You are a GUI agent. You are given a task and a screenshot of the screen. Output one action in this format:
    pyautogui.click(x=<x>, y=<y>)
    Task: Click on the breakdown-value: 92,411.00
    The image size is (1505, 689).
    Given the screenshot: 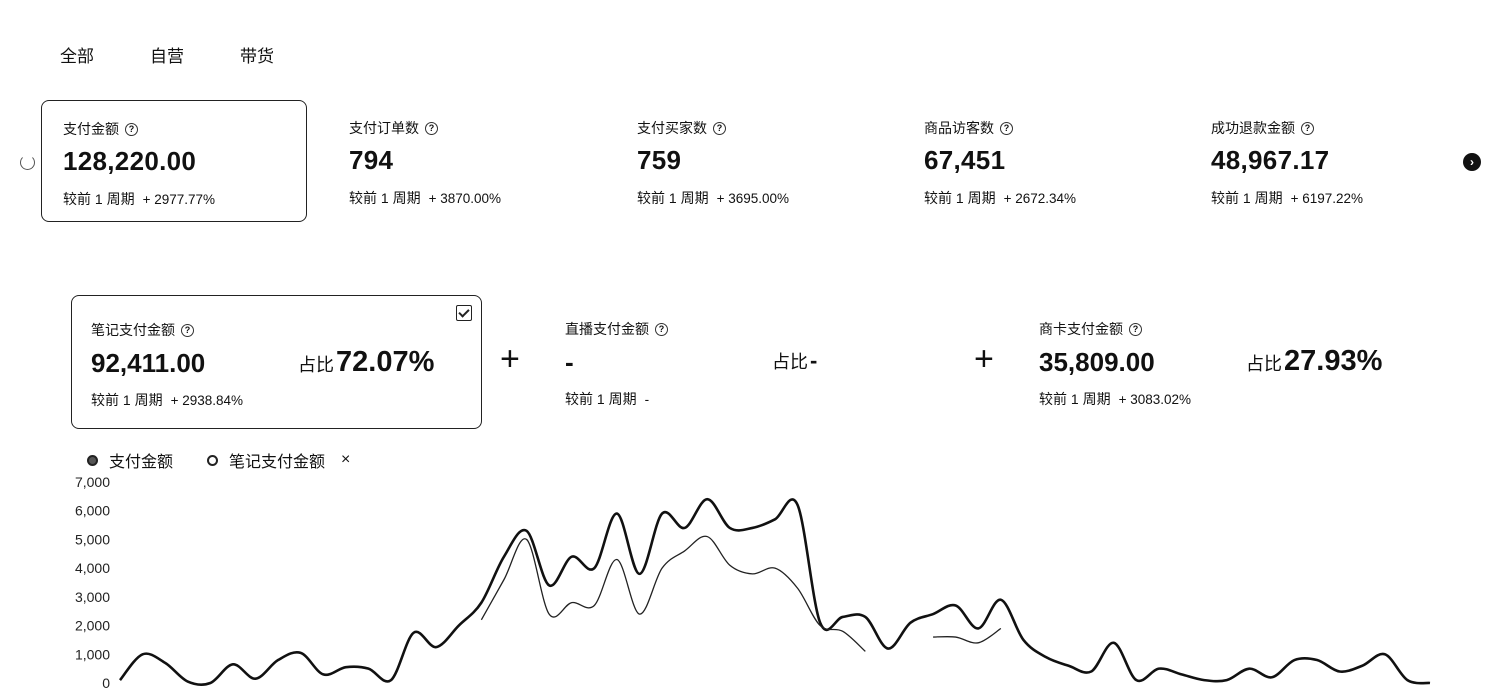 What is the action you would take?
    pyautogui.click(x=148, y=363)
    